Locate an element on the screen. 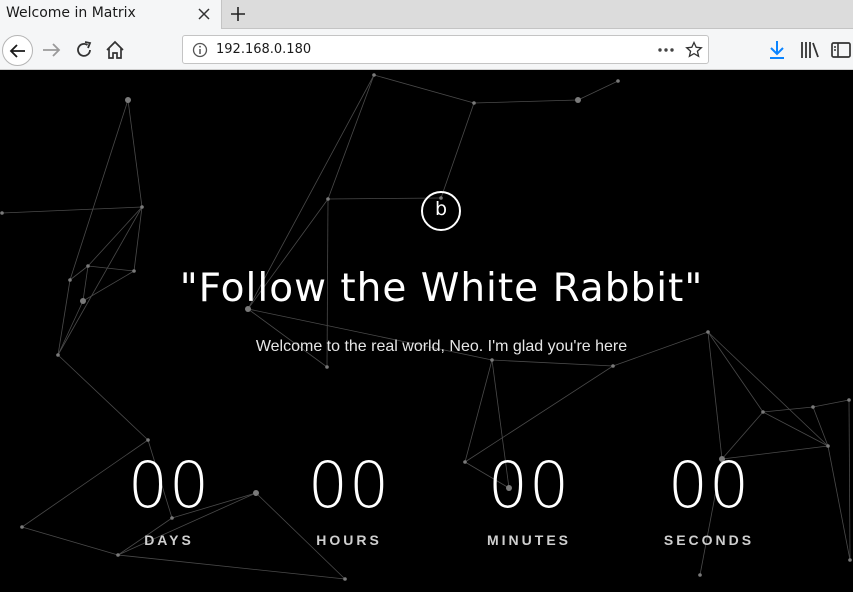  back-arrow-icon is located at coordinates (17, 51).